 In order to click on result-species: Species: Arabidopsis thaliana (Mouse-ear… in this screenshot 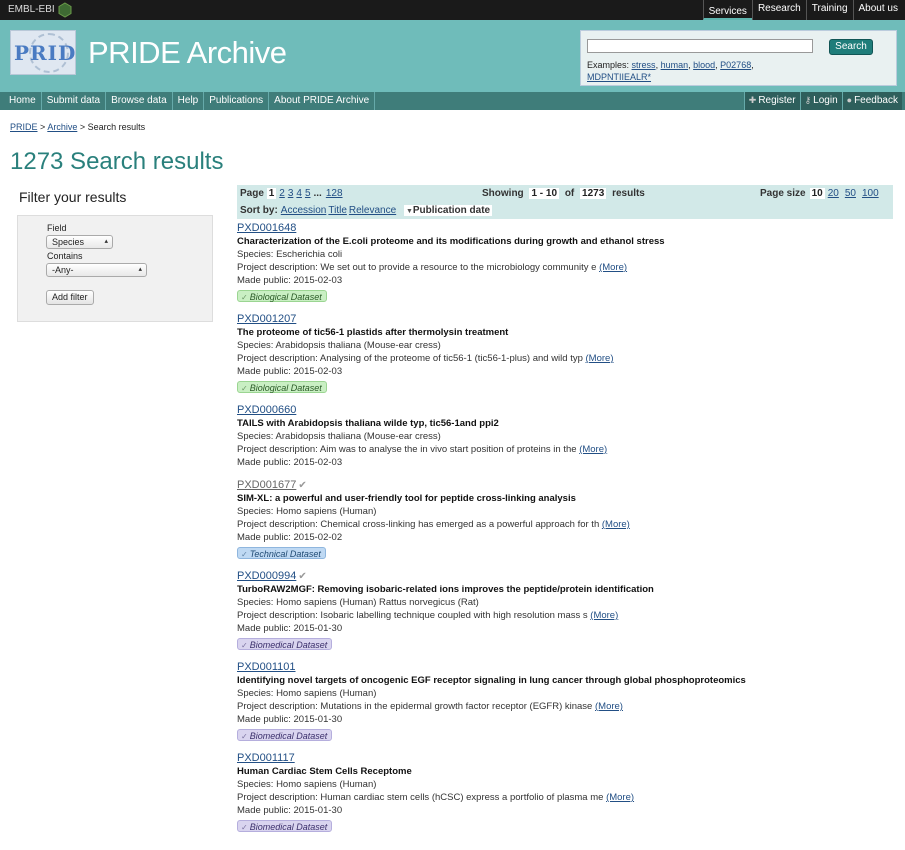, I will do `click(339, 345)`.